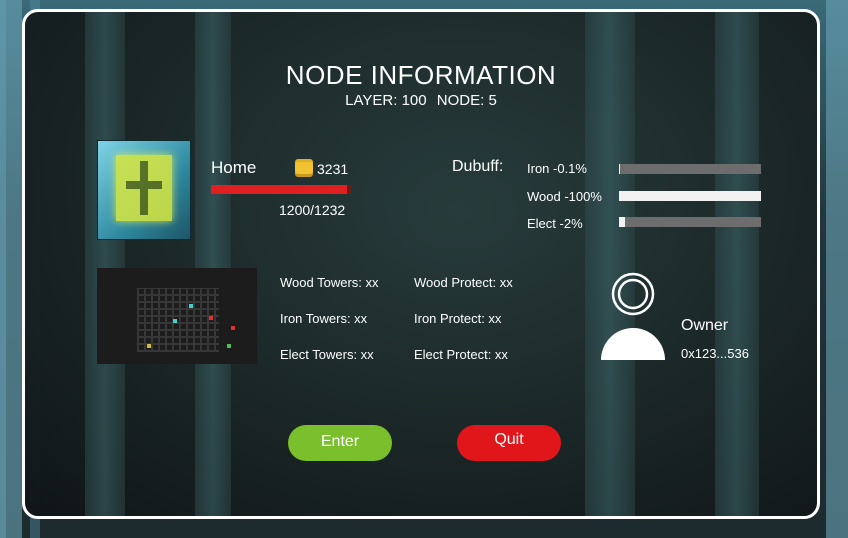 The image size is (848, 538). I want to click on layer-text: LAYER: 100, so click(386, 100).